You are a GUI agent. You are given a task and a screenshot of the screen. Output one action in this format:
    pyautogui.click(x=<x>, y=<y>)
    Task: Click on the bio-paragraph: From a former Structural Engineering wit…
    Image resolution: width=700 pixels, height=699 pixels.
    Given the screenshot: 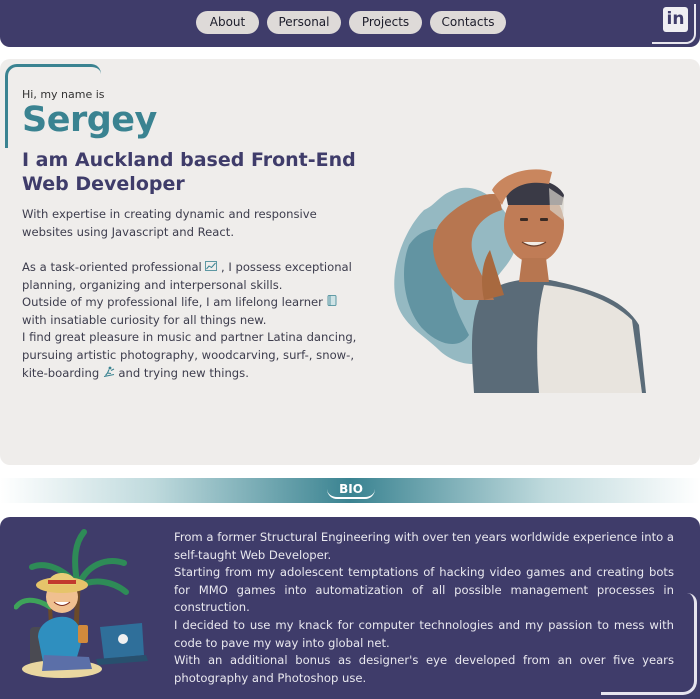 What is the action you would take?
    pyautogui.click(x=424, y=546)
    